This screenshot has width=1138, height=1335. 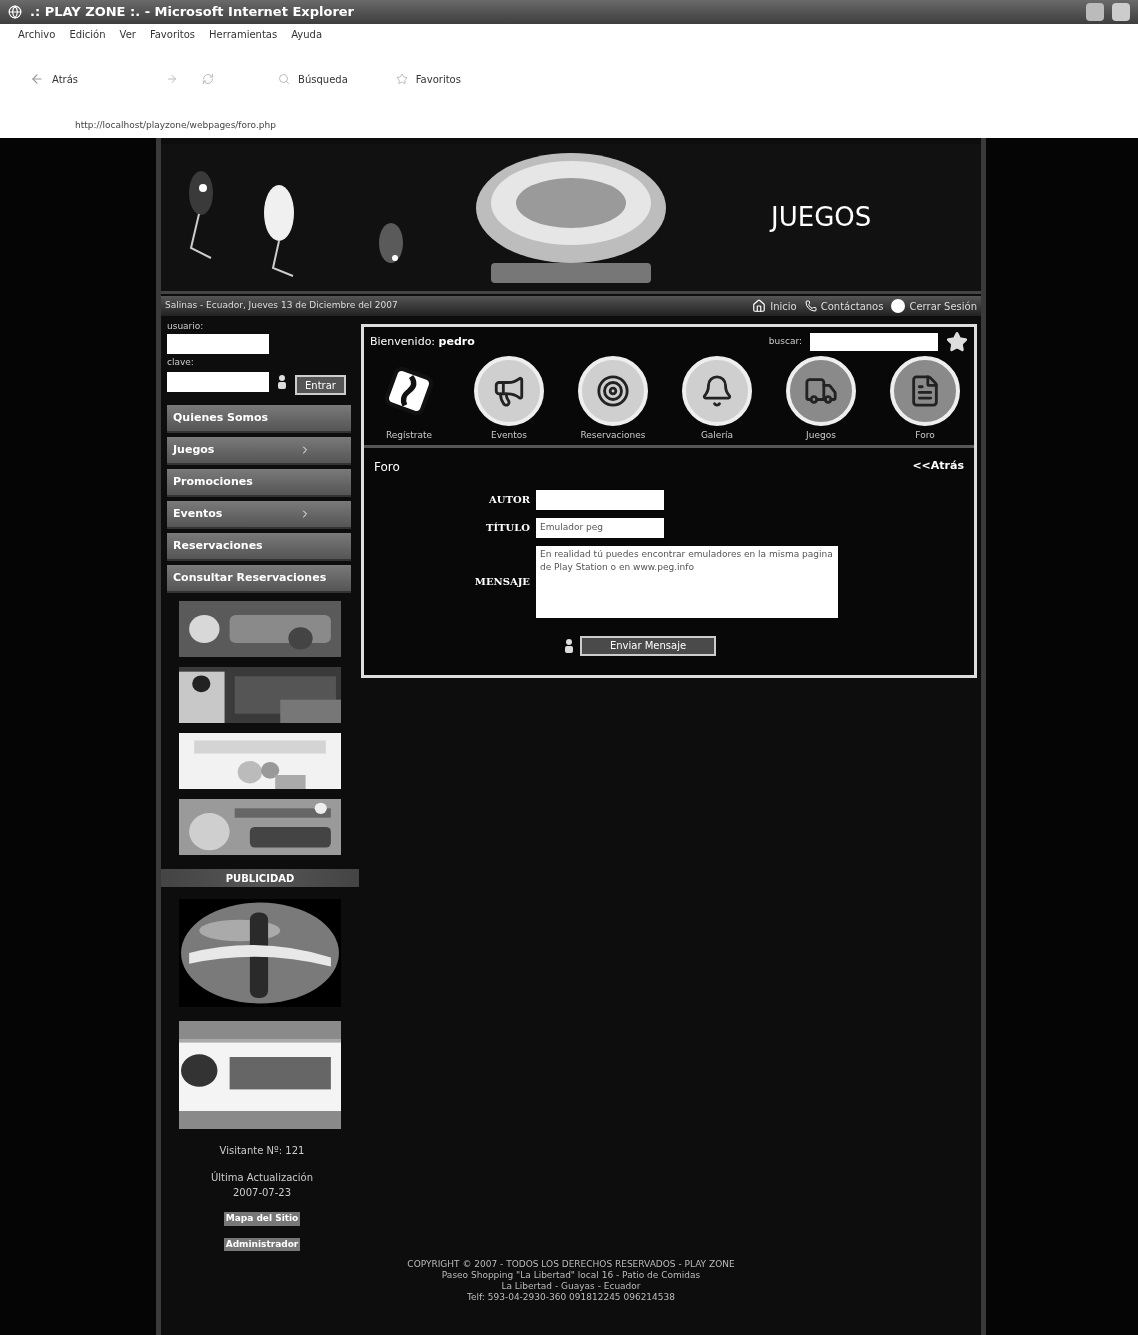 I want to click on search-label: buscar:, so click(x=785, y=342).